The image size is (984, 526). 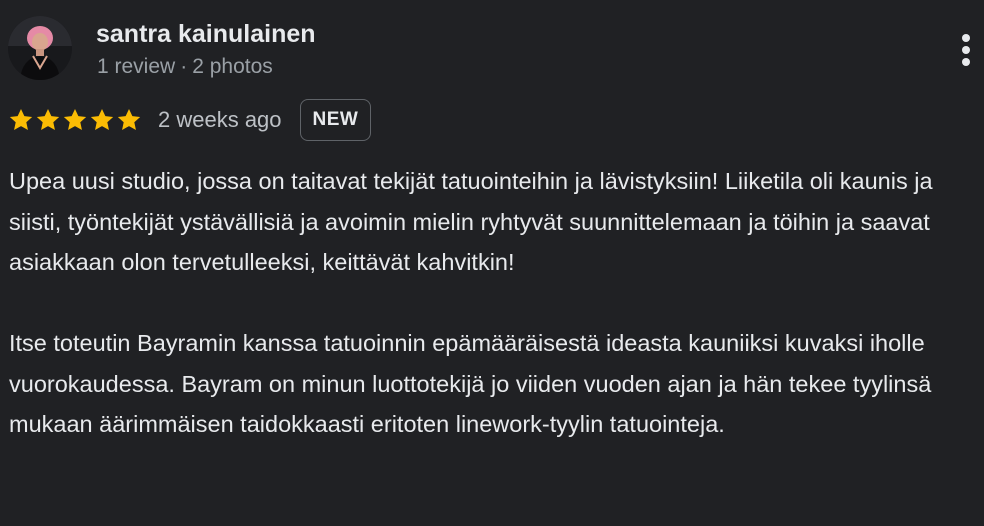 I want to click on avatar-photo, so click(x=40, y=48).